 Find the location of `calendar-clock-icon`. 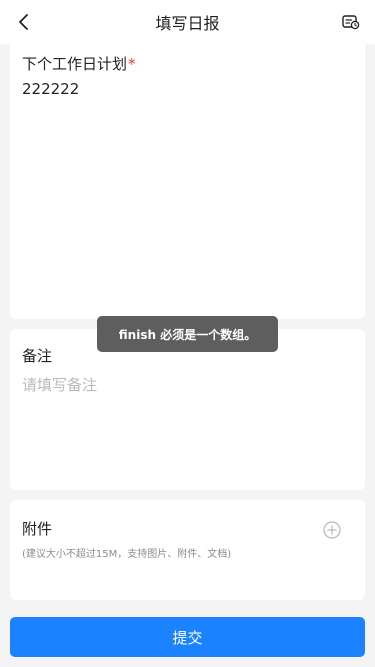

calendar-clock-icon is located at coordinates (351, 22).